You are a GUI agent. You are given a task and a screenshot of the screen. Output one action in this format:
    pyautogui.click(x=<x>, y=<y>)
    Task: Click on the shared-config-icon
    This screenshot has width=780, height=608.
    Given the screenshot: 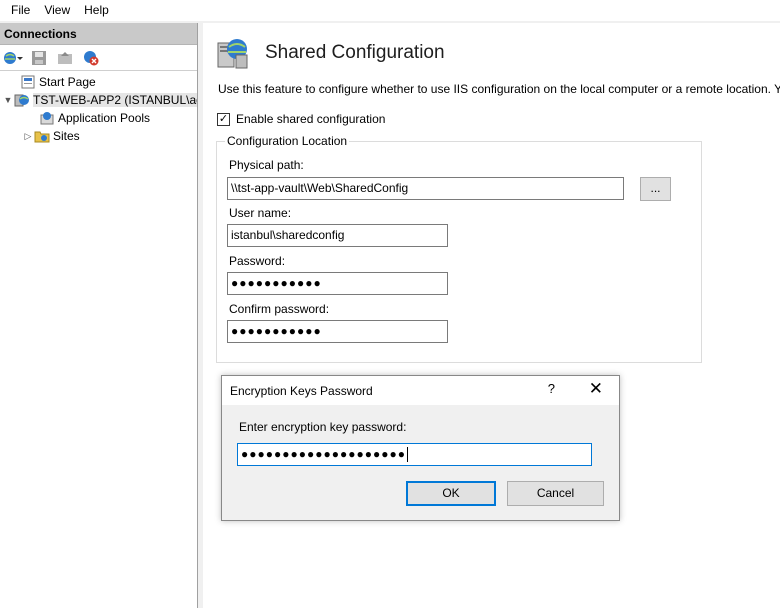 What is the action you would take?
    pyautogui.click(x=232, y=54)
    